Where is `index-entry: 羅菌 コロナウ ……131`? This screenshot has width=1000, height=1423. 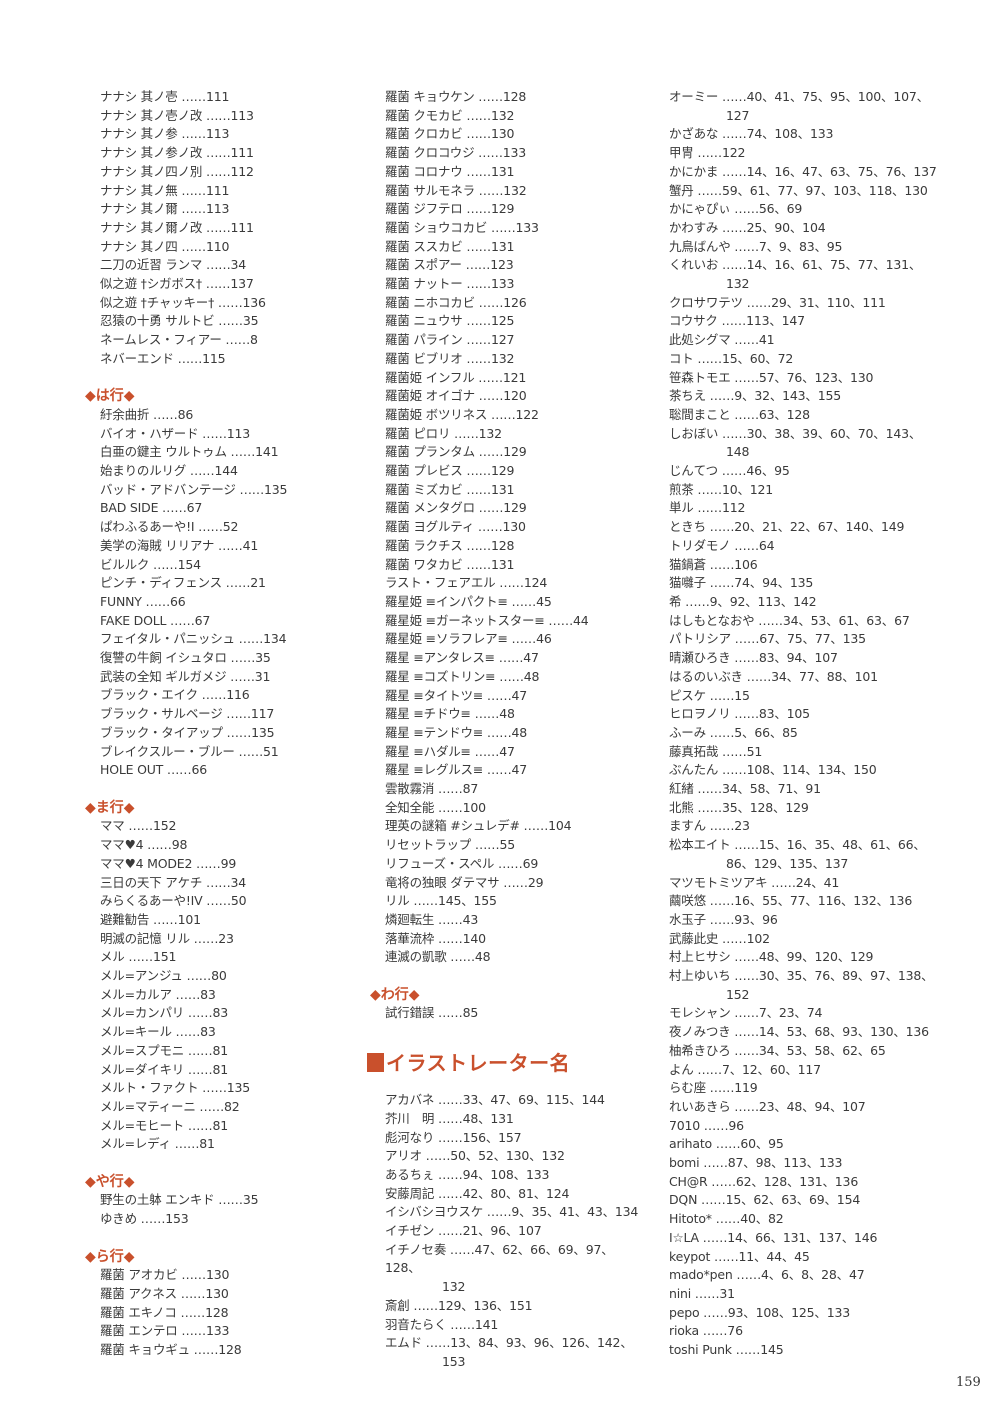 index-entry: 羅菌 コロナウ ……131 is located at coordinates (450, 171).